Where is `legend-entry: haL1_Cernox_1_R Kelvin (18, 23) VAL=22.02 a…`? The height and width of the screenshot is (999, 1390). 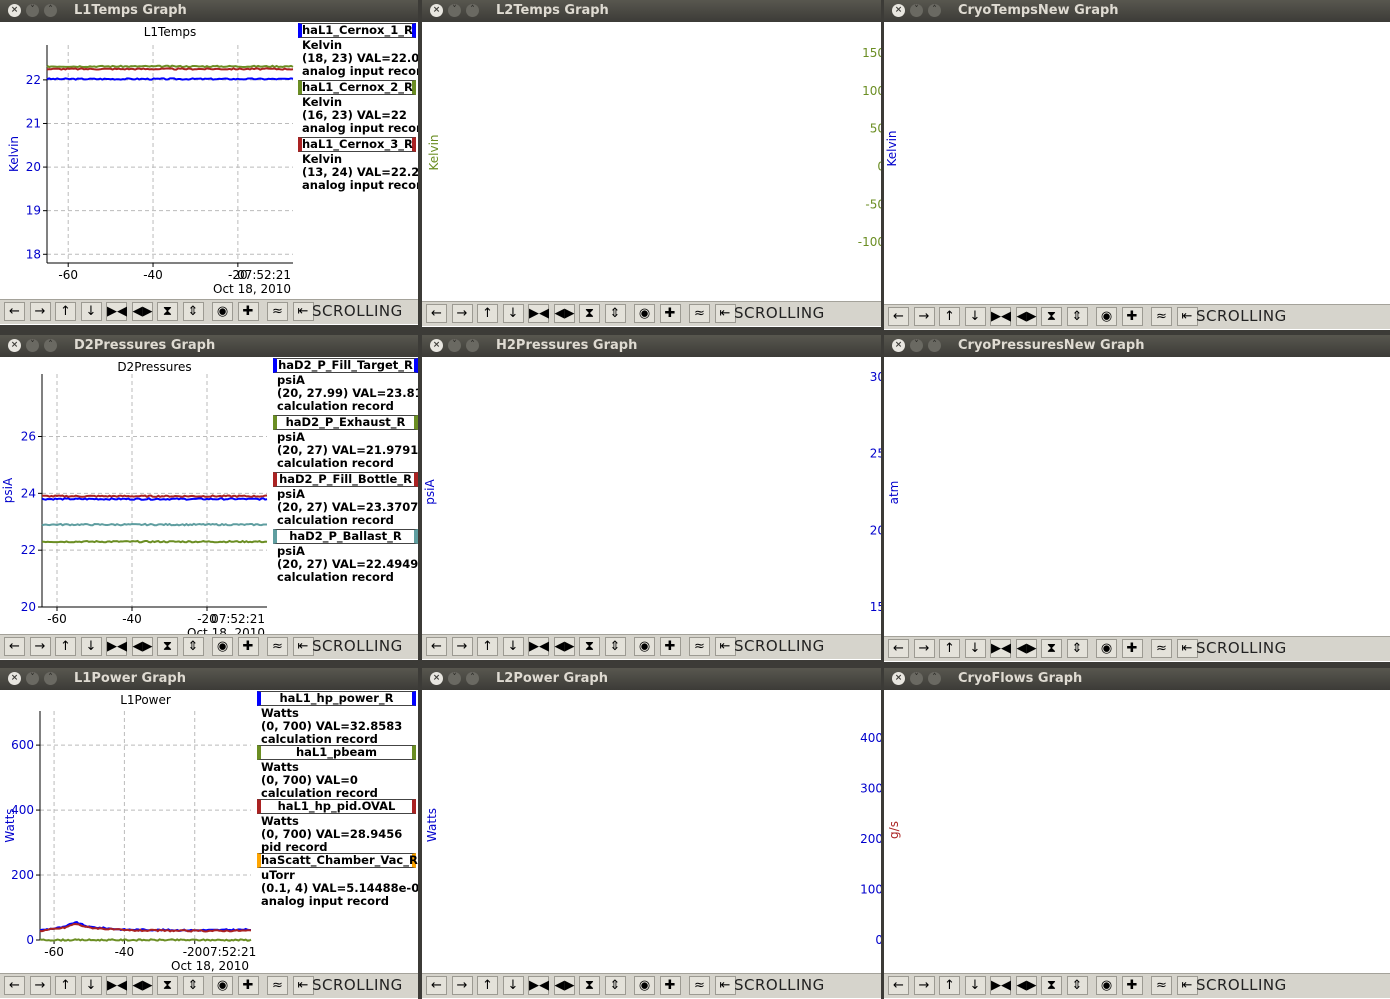 legend-entry: haL1_Cernox_1_R Kelvin (18, 23) VAL=22.02 a… is located at coordinates (358, 51).